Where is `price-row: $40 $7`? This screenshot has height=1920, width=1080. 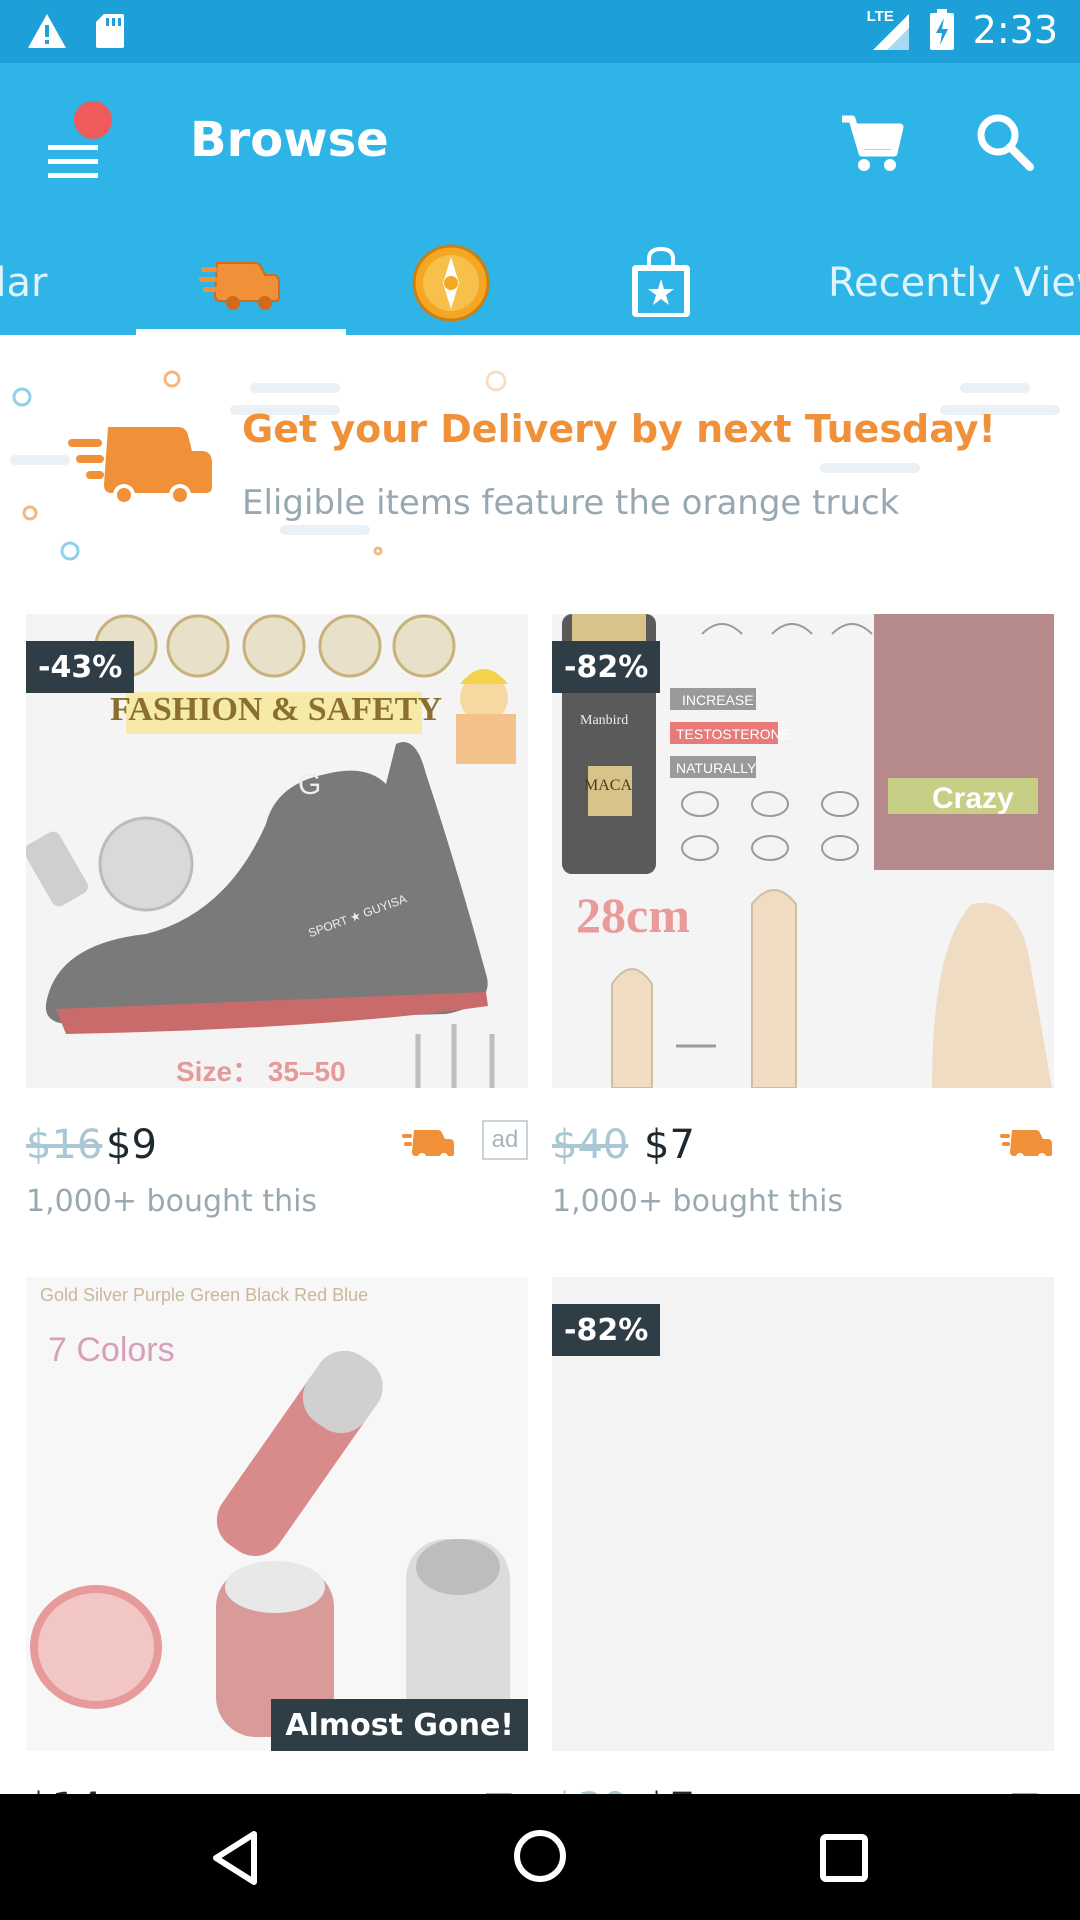 price-row: $40 $7 is located at coordinates (803, 1144).